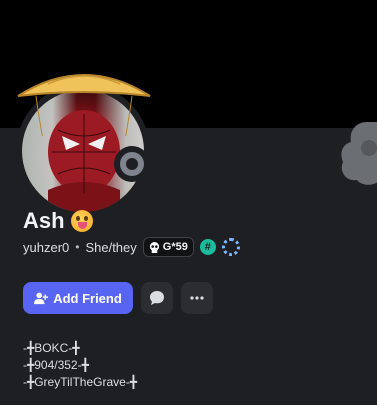 This screenshot has height=405, width=377. I want to click on add-friend-button: Add Friend, so click(78, 298).